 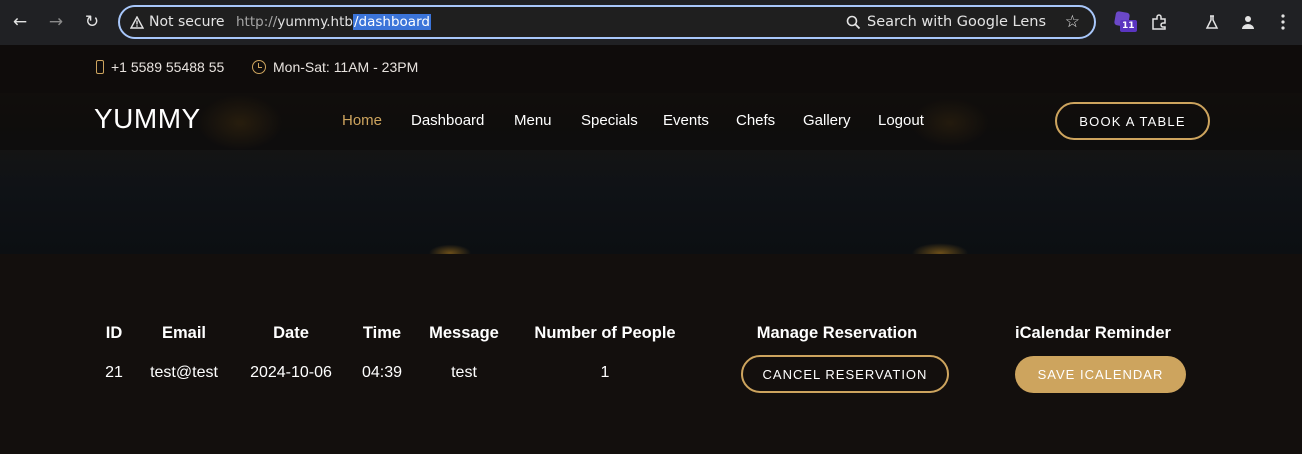 What do you see at coordinates (1100, 374) in the screenshot?
I see `save-icalendar-button: SAVE ICALENDAR` at bounding box center [1100, 374].